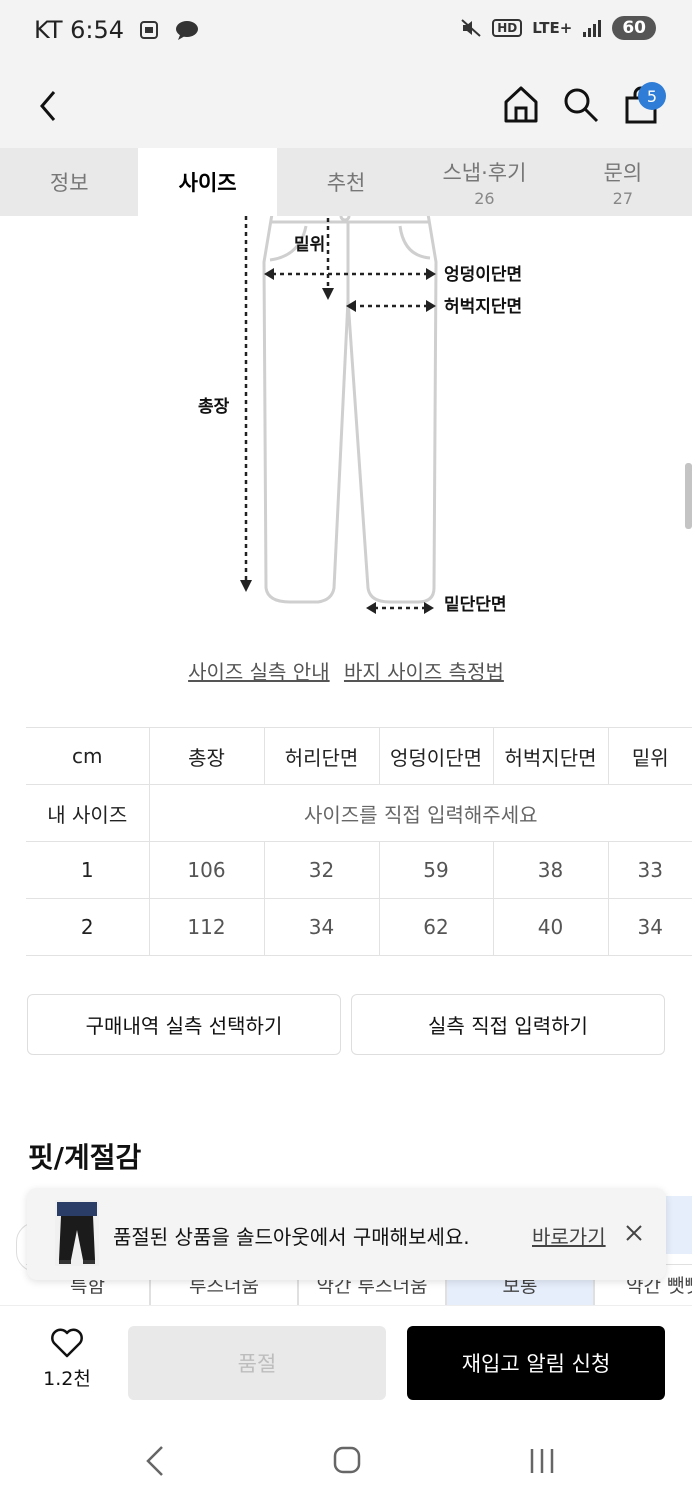  I want to click on my-size-row: 내 사이즈 사이즈를 직접 입력해주세요, so click(359, 813).